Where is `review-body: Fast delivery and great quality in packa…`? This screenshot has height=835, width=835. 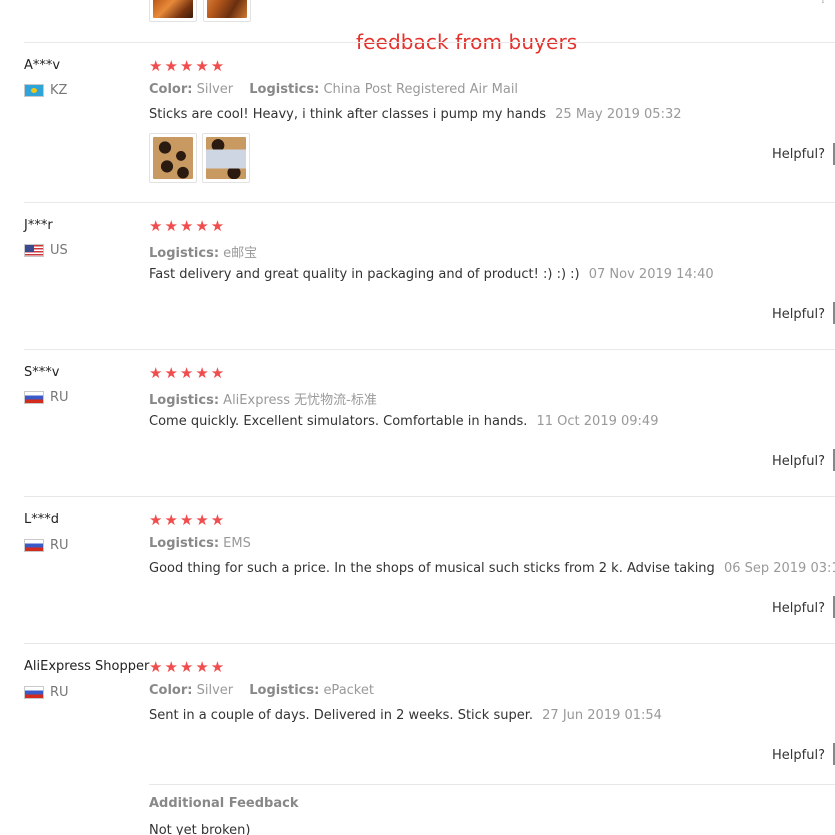
review-body: Fast delivery and great quality in packa… is located at coordinates (364, 274).